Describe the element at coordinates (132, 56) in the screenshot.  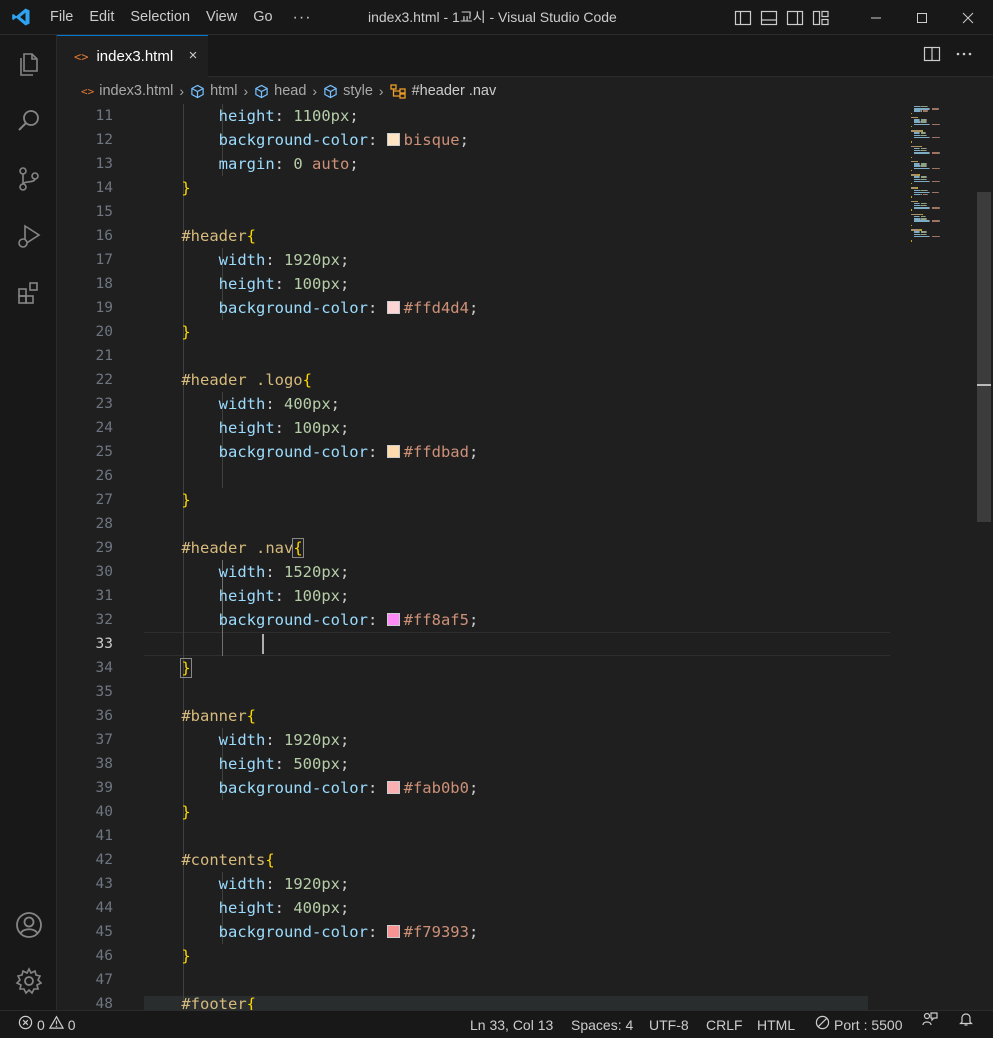
I see `tab-index3-html: <> index3.html ×` at that location.